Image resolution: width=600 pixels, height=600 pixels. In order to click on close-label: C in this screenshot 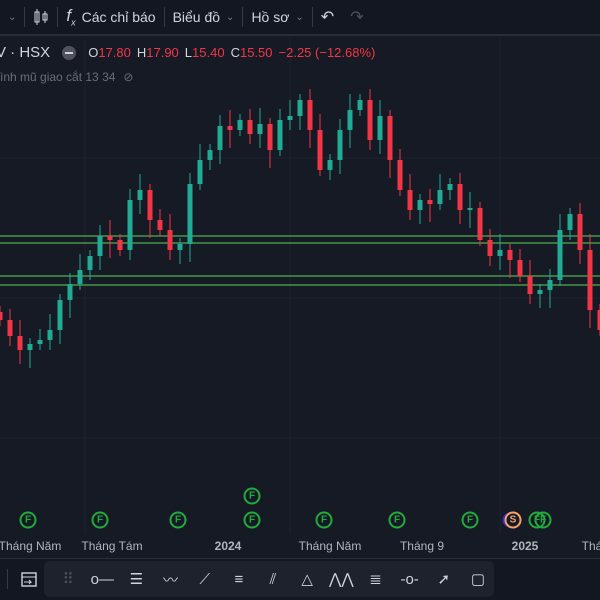, I will do `click(235, 52)`.